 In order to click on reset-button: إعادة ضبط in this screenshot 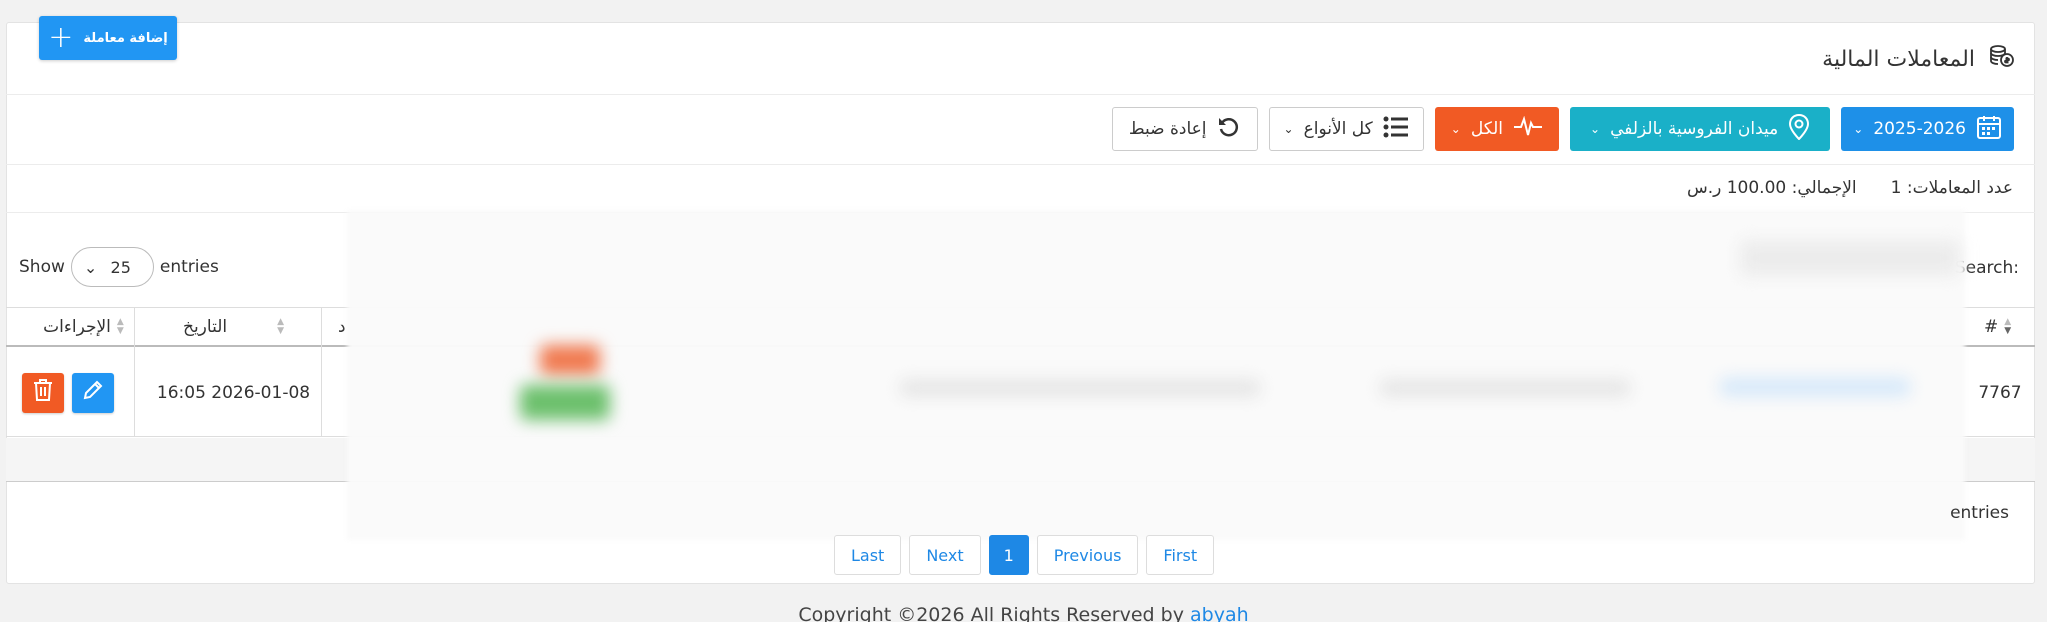, I will do `click(1184, 129)`.